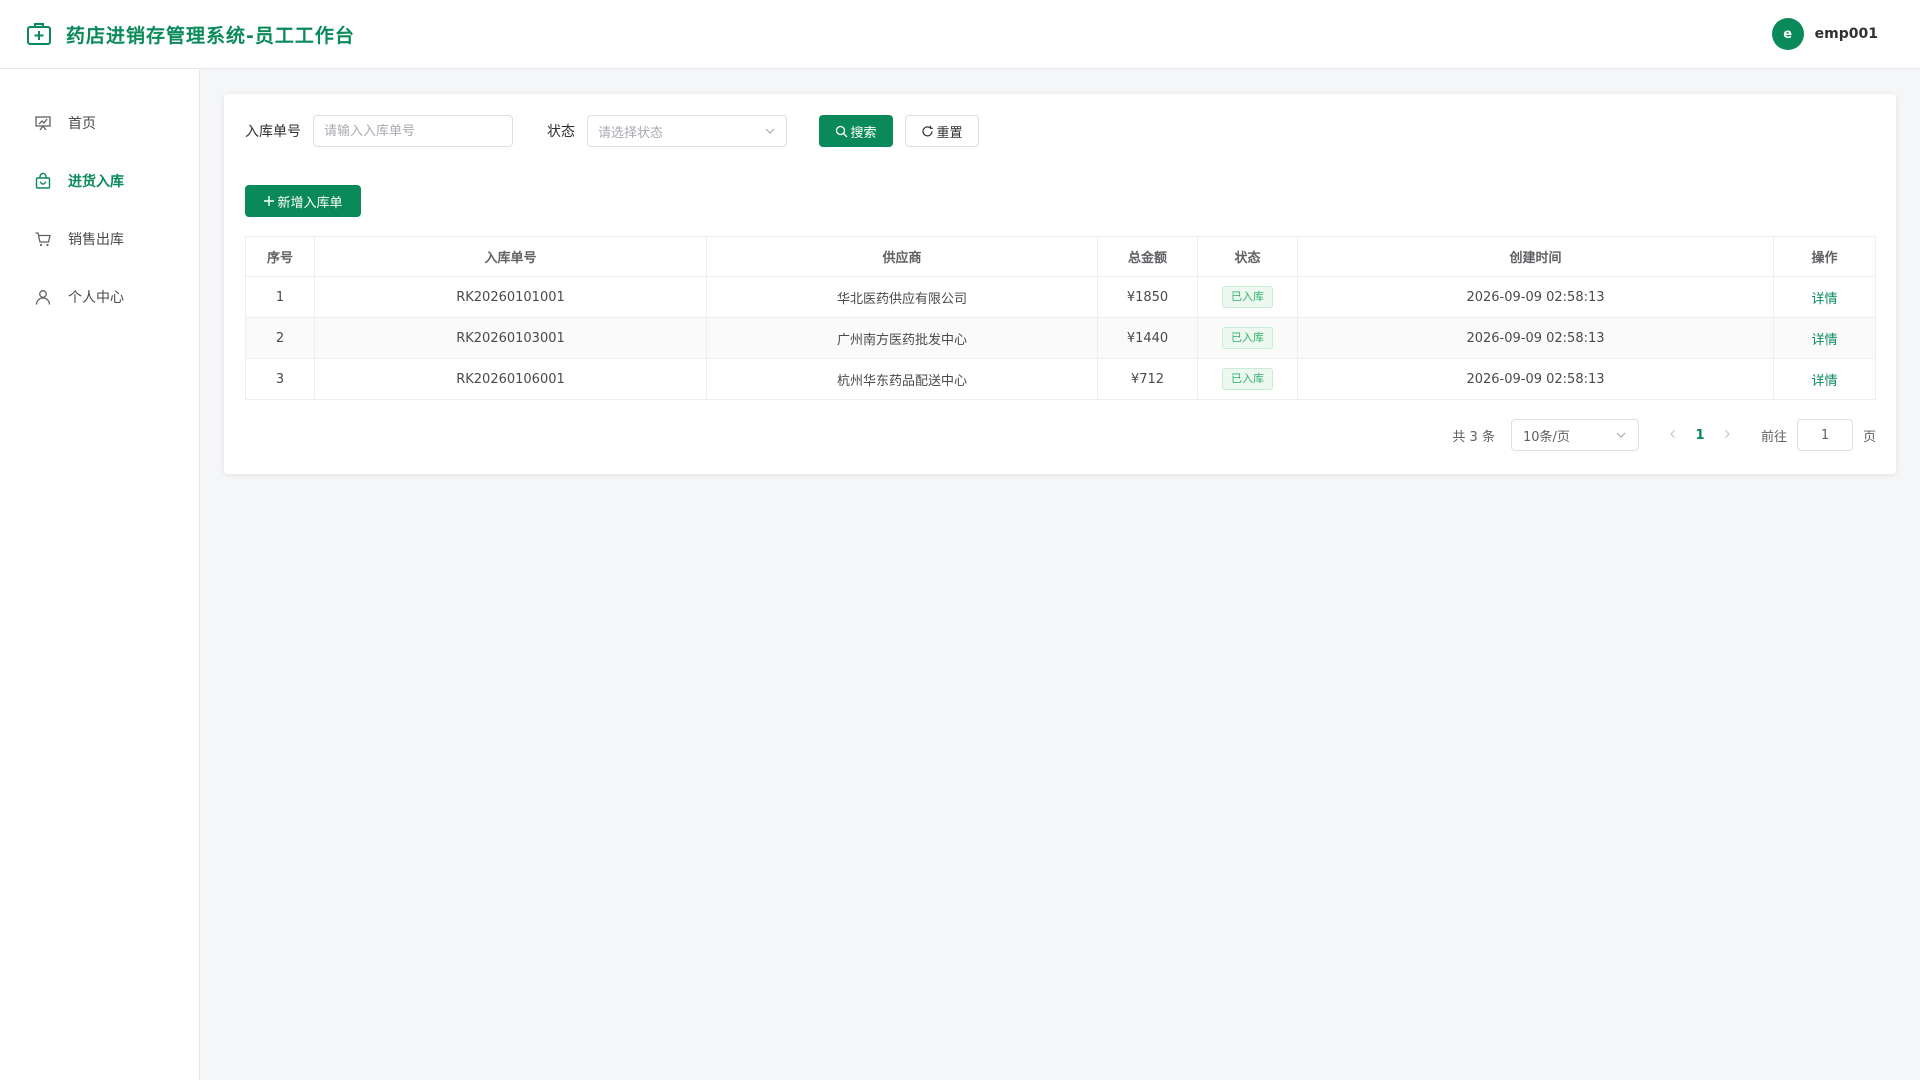  What do you see at coordinates (561, 132) in the screenshot?
I see `status-label: 状态` at bounding box center [561, 132].